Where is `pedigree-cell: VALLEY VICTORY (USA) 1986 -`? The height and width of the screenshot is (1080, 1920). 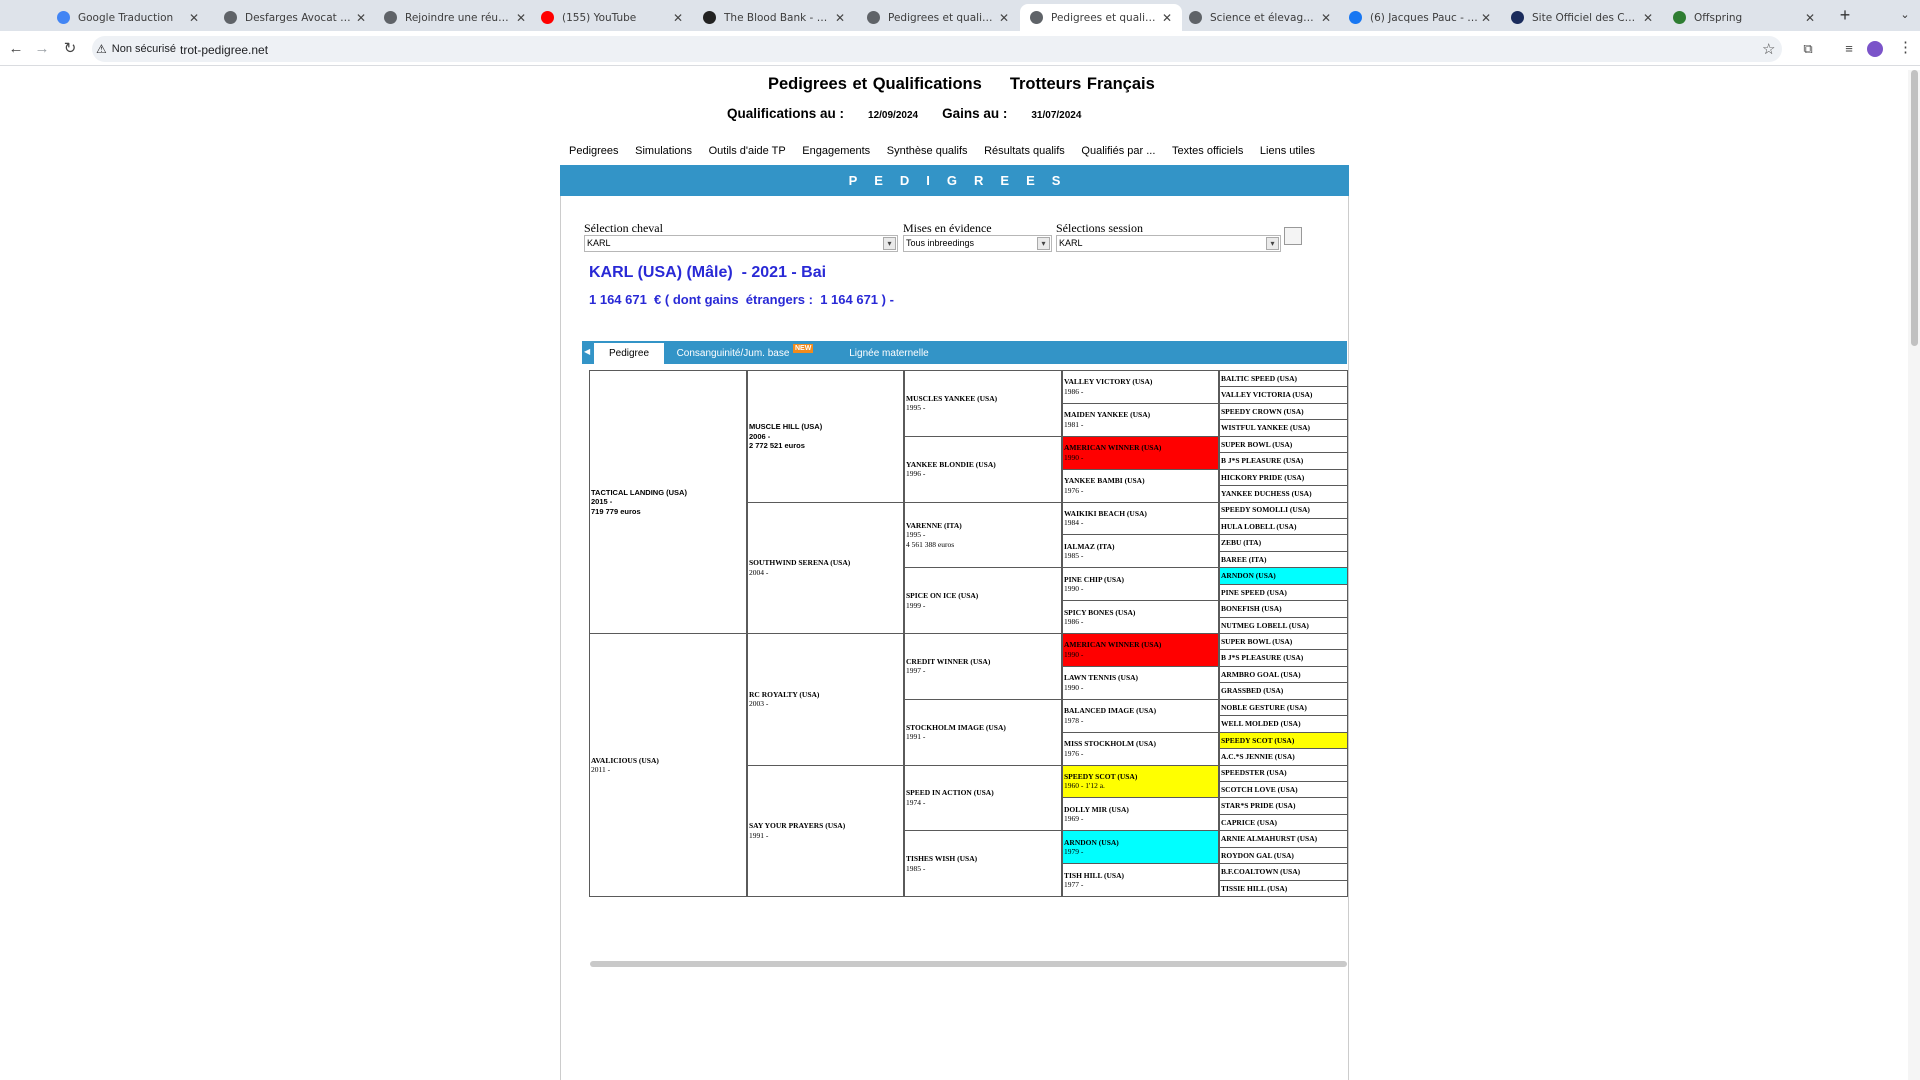
pedigree-cell: VALLEY VICTORY (USA) 1986 - is located at coordinates (1140, 387).